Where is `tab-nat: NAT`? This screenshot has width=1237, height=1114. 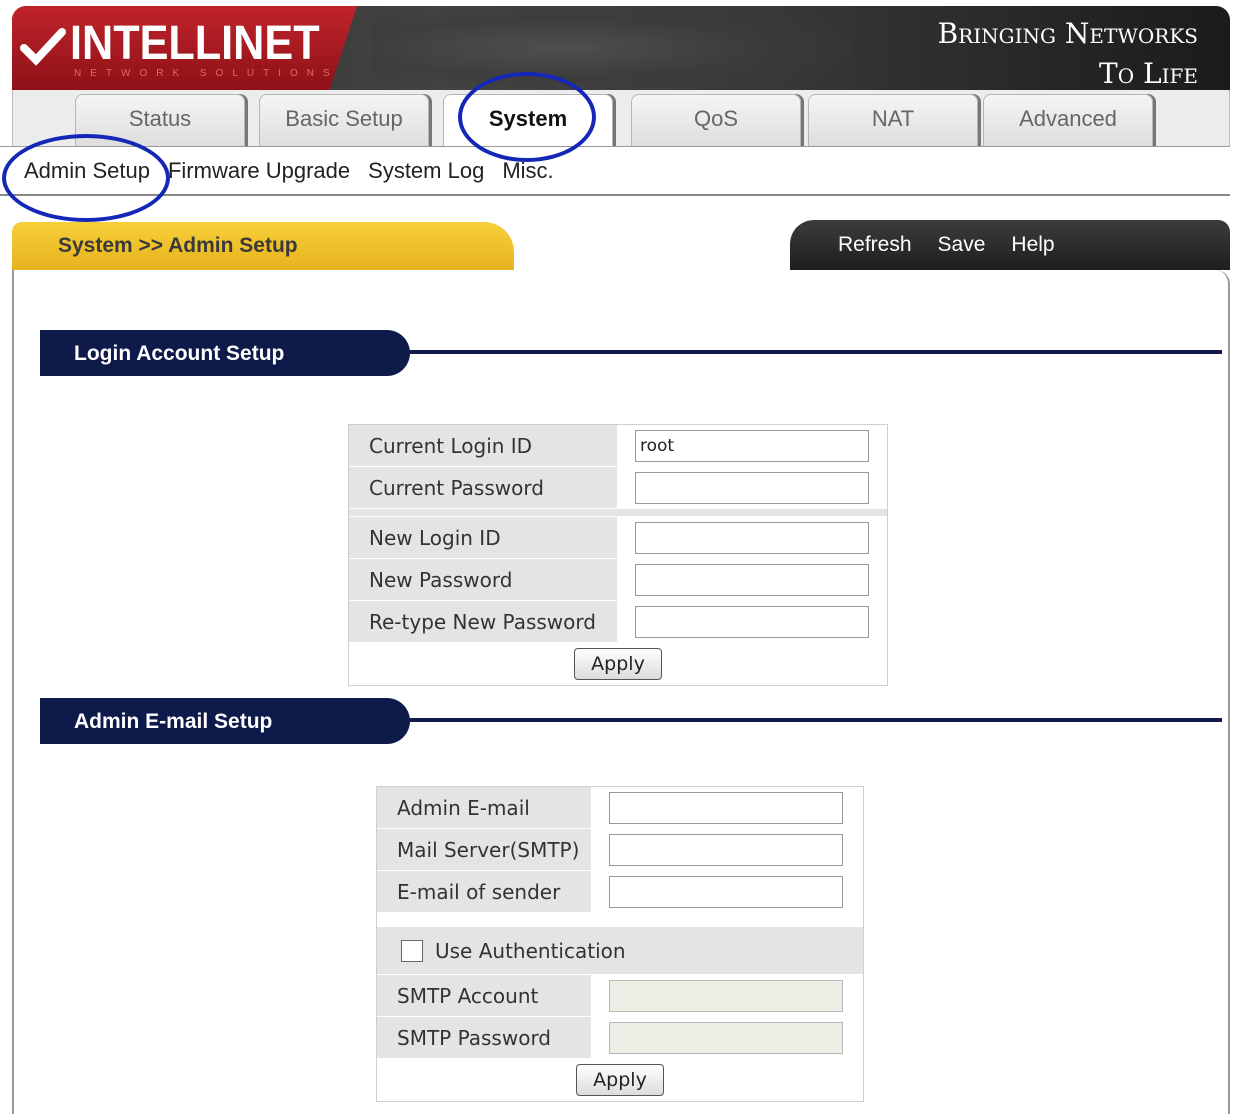
tab-nat: NAT is located at coordinates (893, 120).